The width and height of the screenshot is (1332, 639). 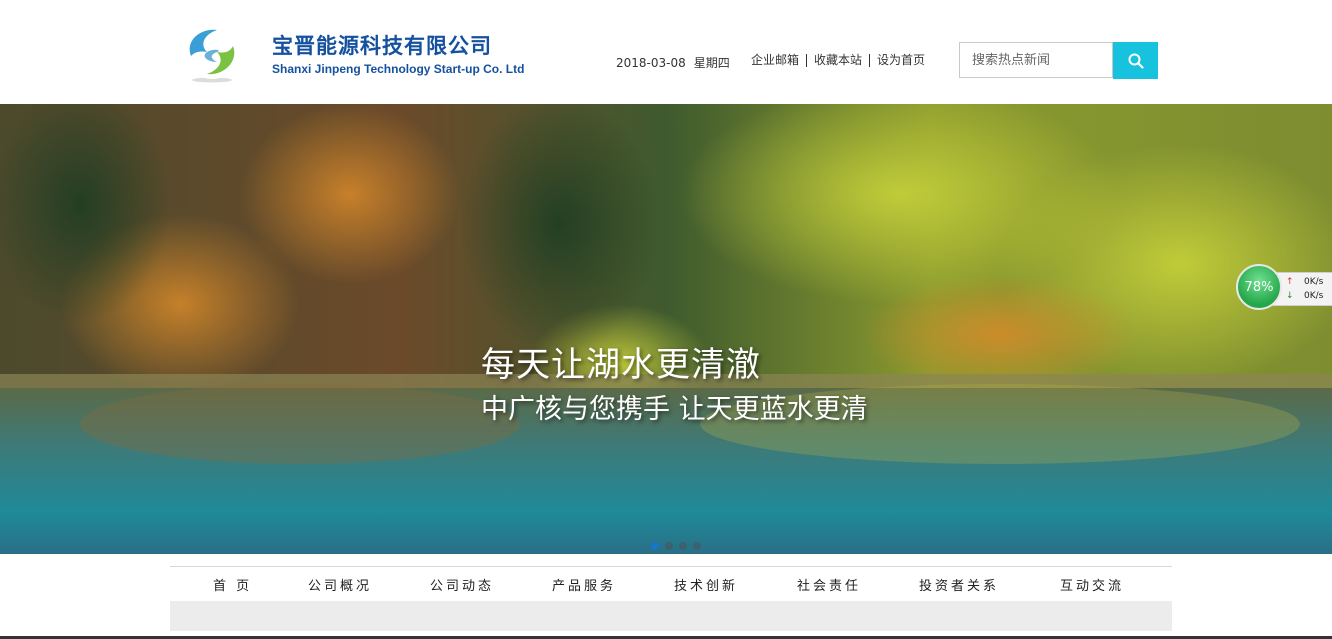 I want to click on search-box, so click(x=1036, y=60).